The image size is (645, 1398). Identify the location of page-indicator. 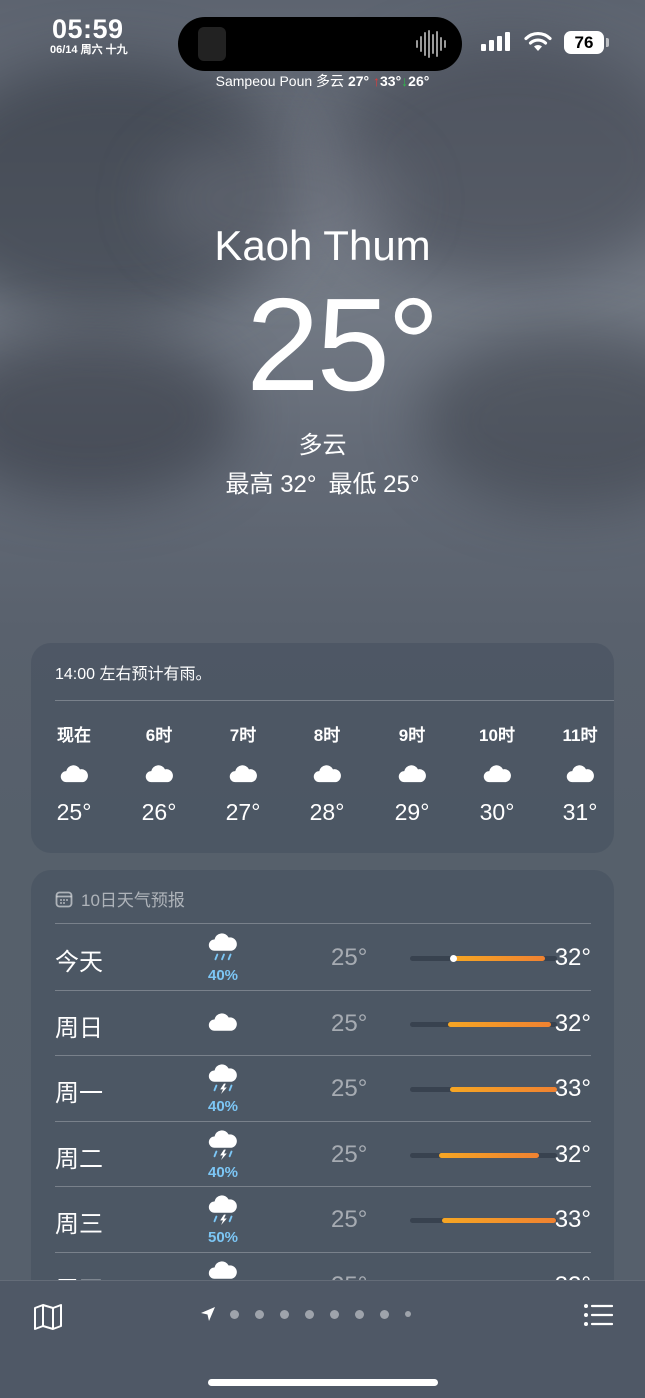
(313, 1314).